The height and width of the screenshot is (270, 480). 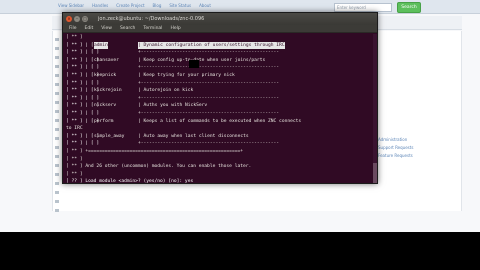 What do you see at coordinates (193, 136) in the screenshot?
I see `module-description: | Auto away when last client disconnects` at bounding box center [193, 136].